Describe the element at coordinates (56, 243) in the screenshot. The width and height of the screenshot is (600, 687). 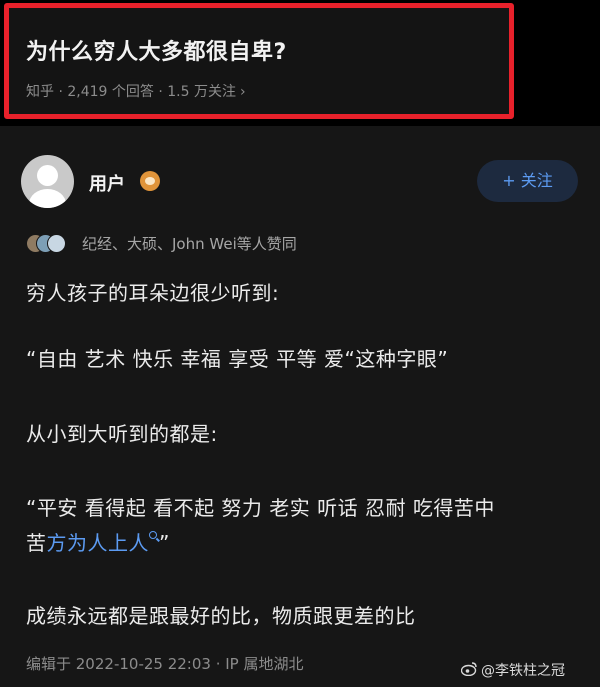
I see `voter-avatar` at that location.